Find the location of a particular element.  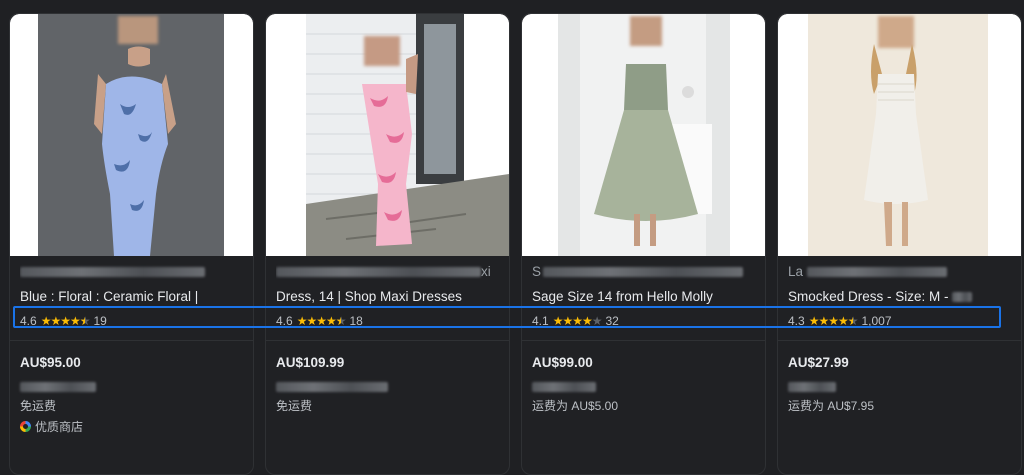

title-fragment: xi is located at coordinates (486, 271).